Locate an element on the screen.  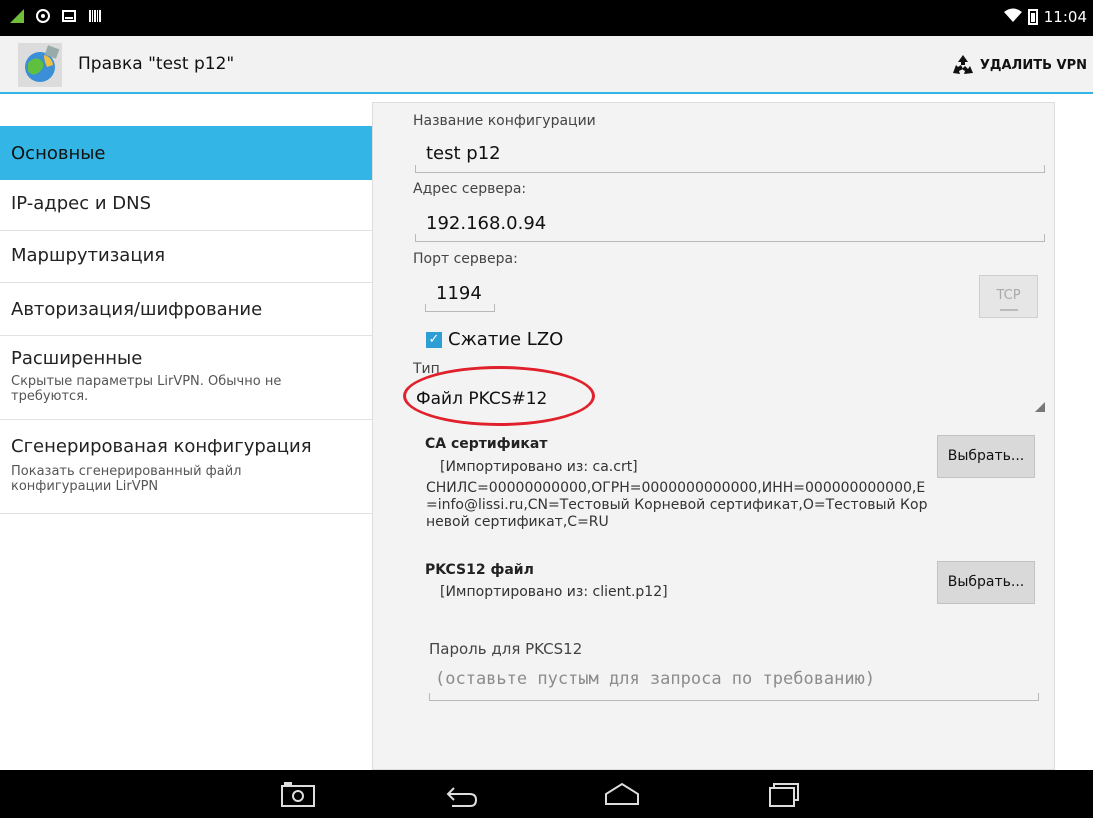
status-icons-right: 11:04 is located at coordinates (1045, 17).